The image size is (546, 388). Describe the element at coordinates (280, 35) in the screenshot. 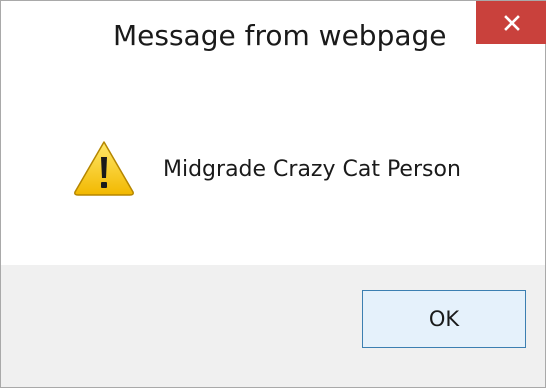

I see `dialog-title: Message from webpage` at that location.